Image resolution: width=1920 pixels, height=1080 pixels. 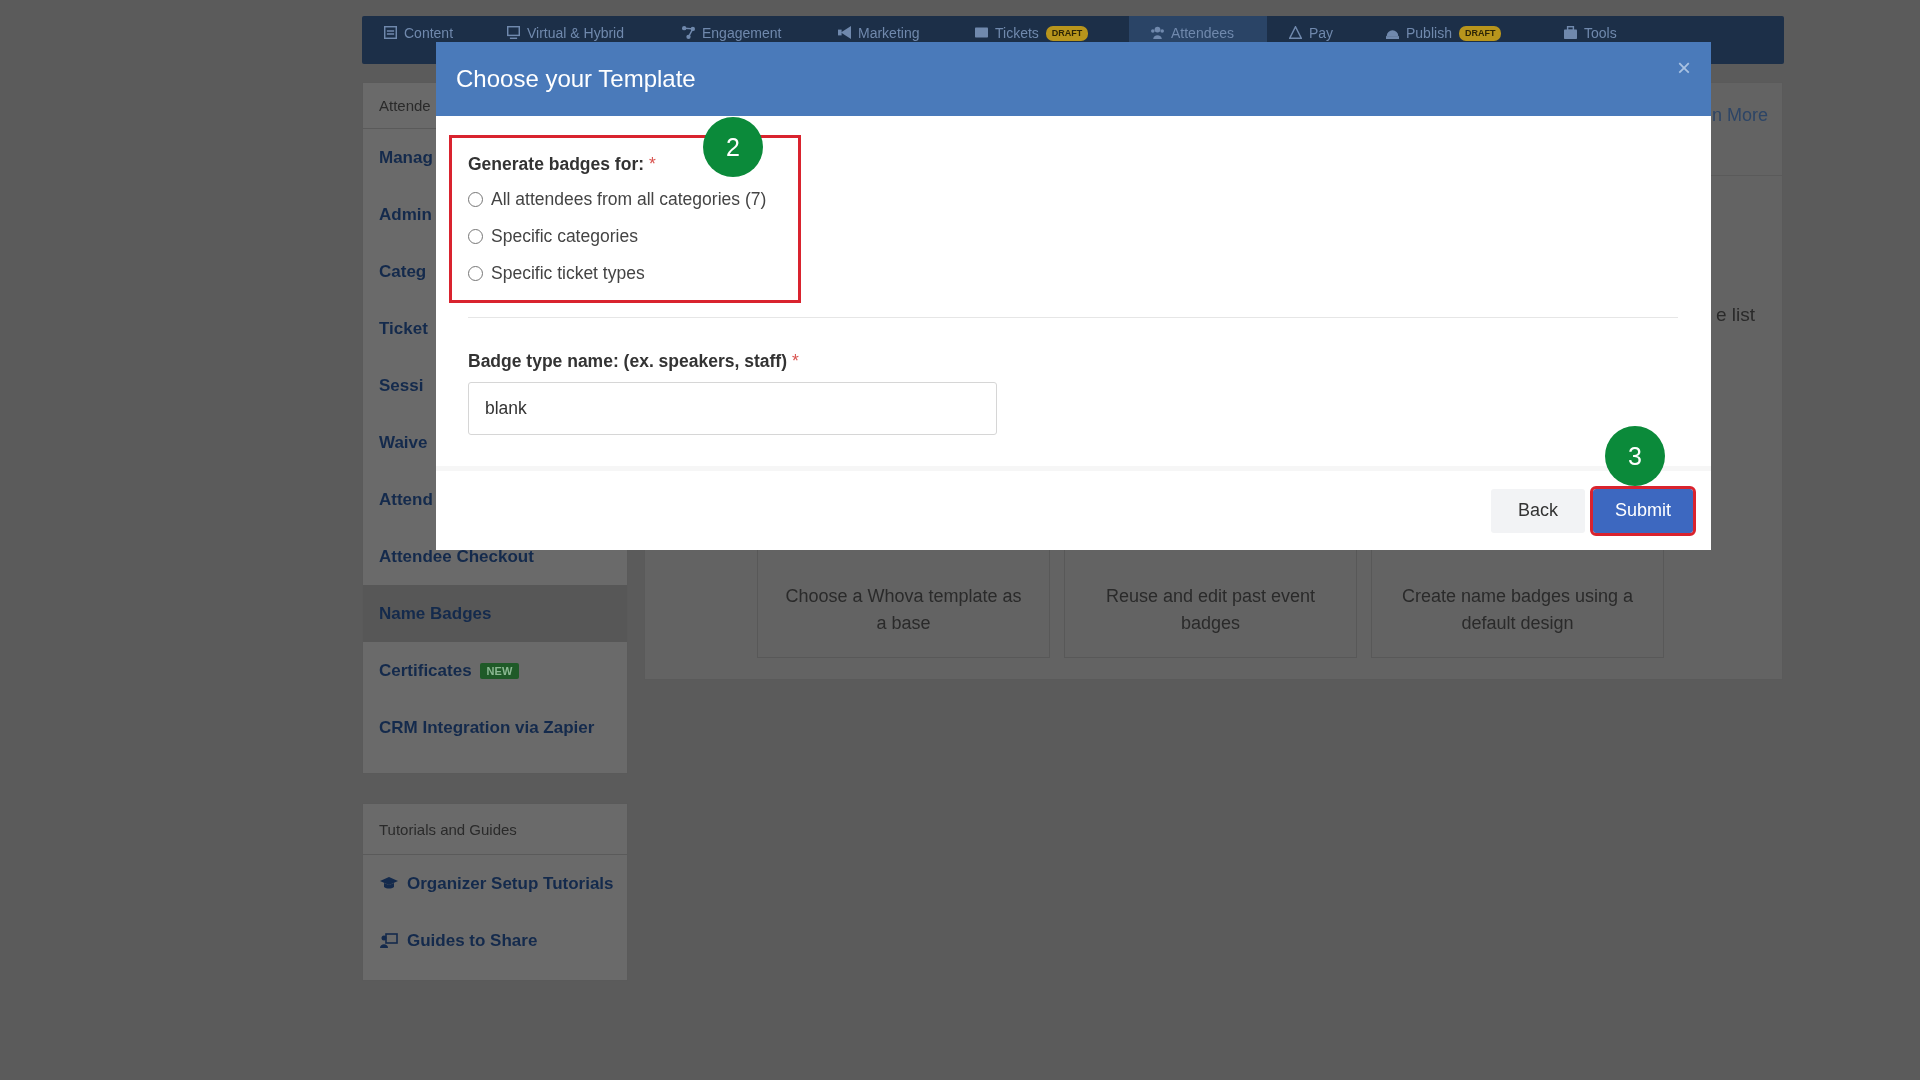 What do you see at coordinates (733, 147) in the screenshot?
I see `step-number-marker: 2` at bounding box center [733, 147].